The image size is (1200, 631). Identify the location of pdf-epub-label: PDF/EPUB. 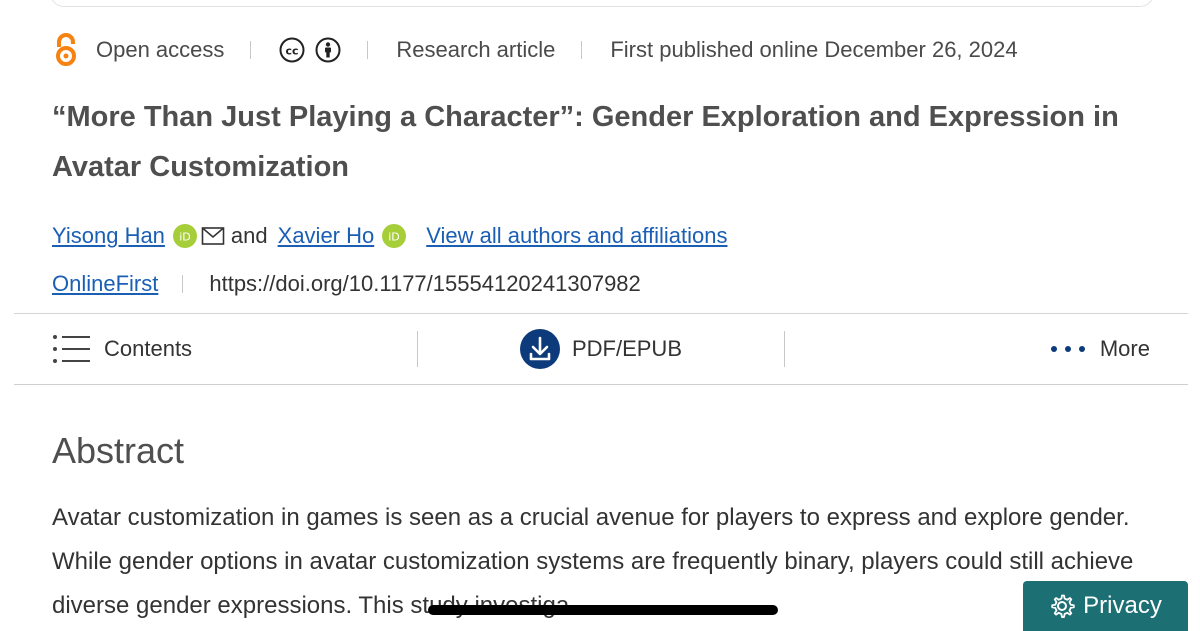
(626, 348).